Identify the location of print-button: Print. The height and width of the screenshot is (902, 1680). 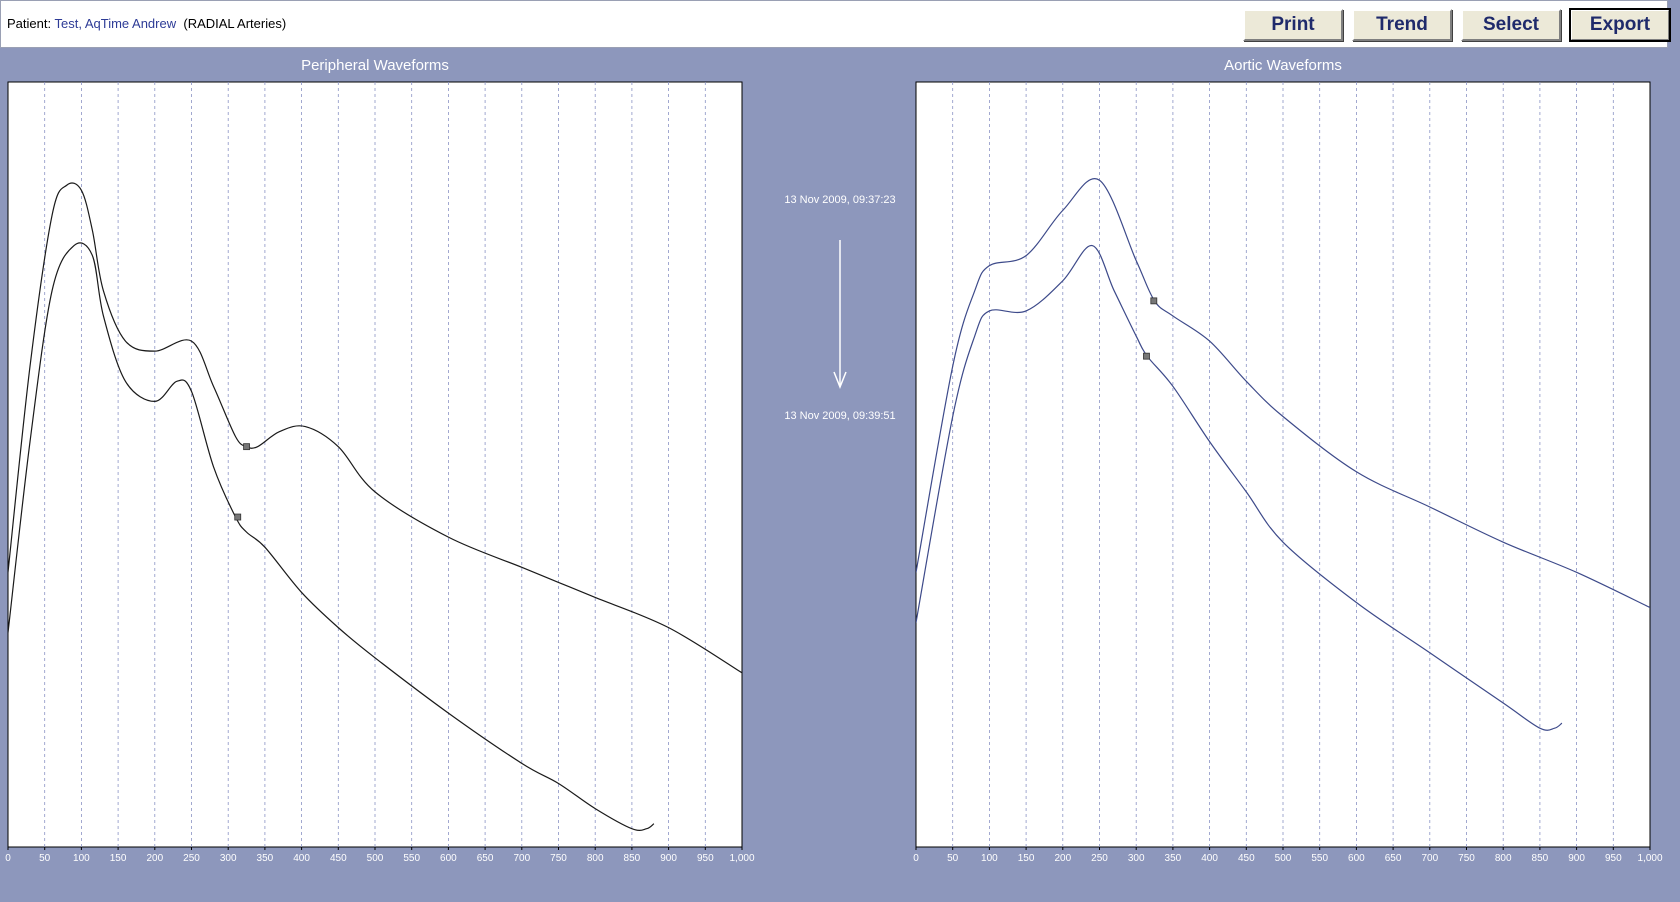
(1293, 25).